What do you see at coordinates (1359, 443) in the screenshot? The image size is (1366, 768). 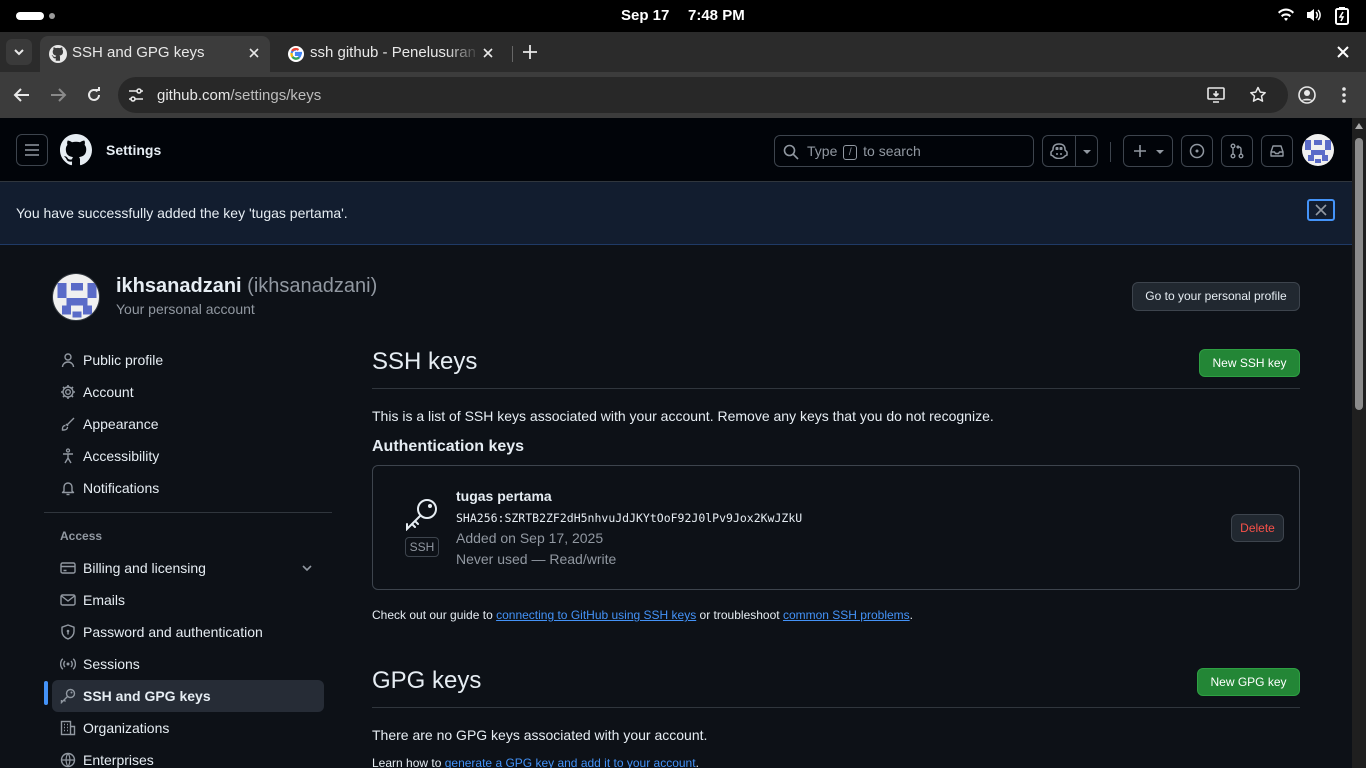 I see `page-scrollbar` at bounding box center [1359, 443].